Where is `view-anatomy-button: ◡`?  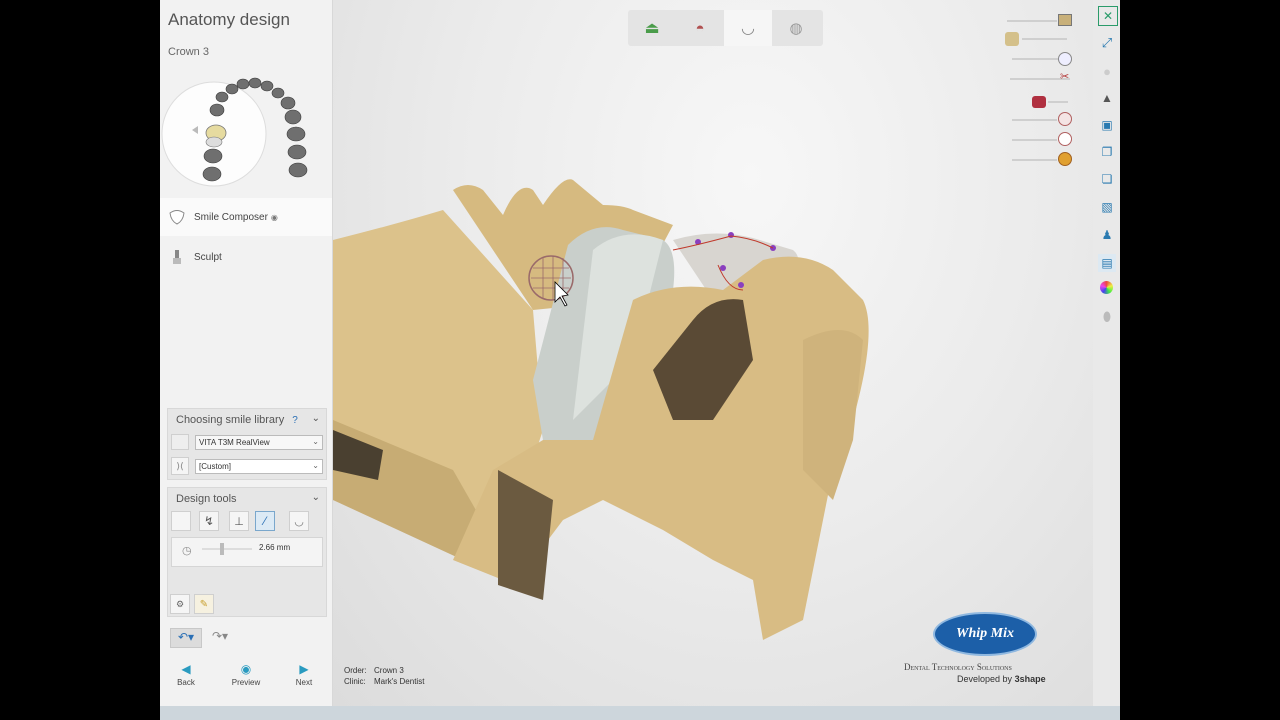
view-anatomy-button: ◡ is located at coordinates (748, 28).